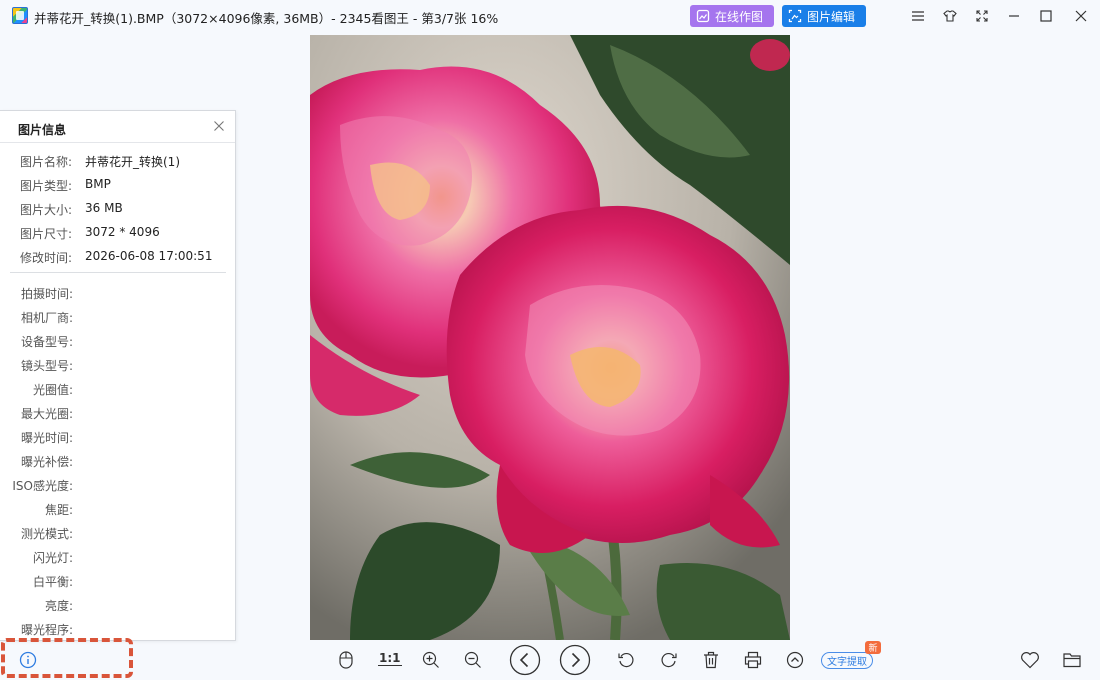 The width and height of the screenshot is (1100, 680). What do you see at coordinates (473, 660) in the screenshot?
I see `zoom-out-icon` at bounding box center [473, 660].